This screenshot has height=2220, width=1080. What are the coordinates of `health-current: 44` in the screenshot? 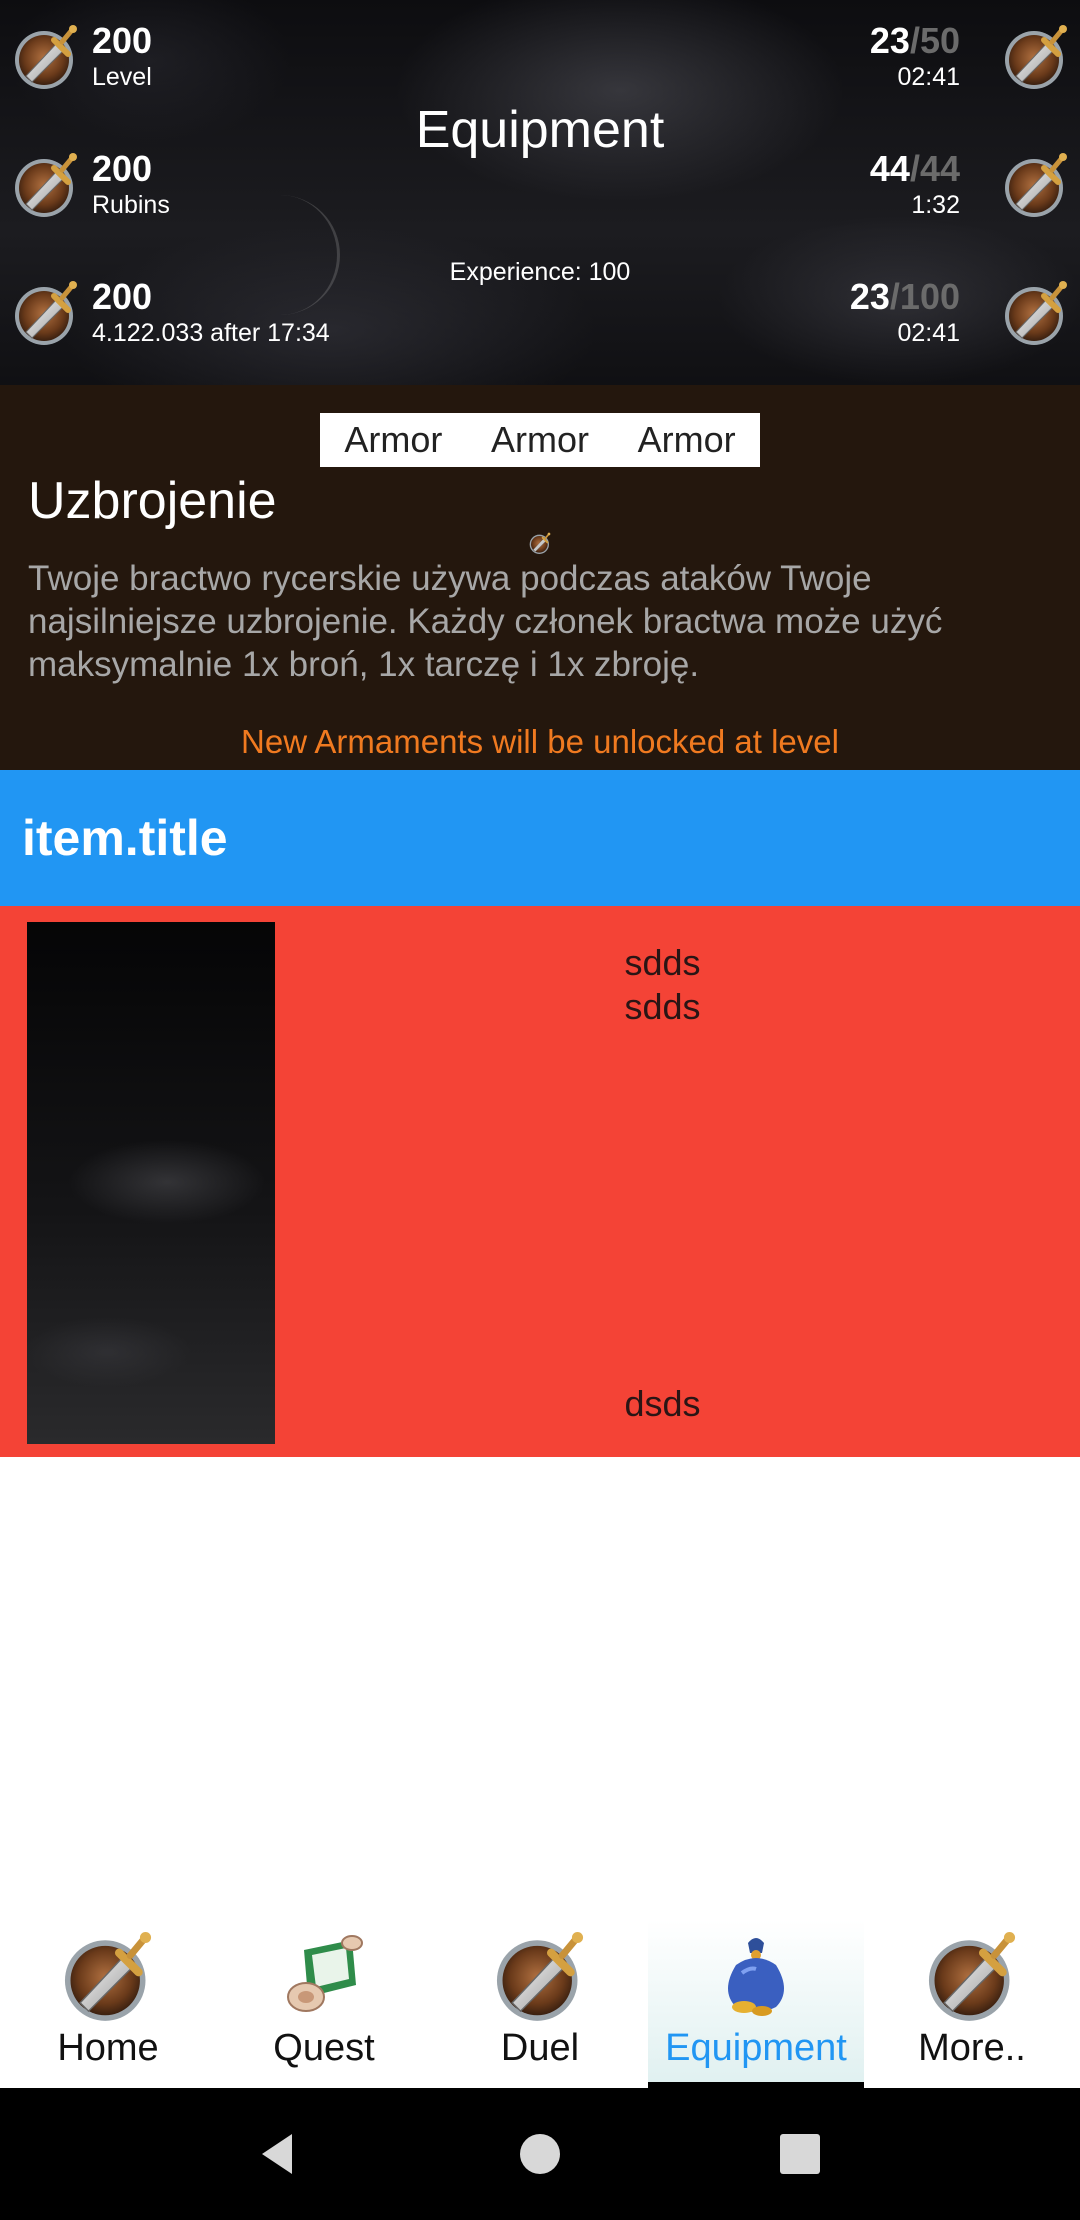 It's located at (889, 168).